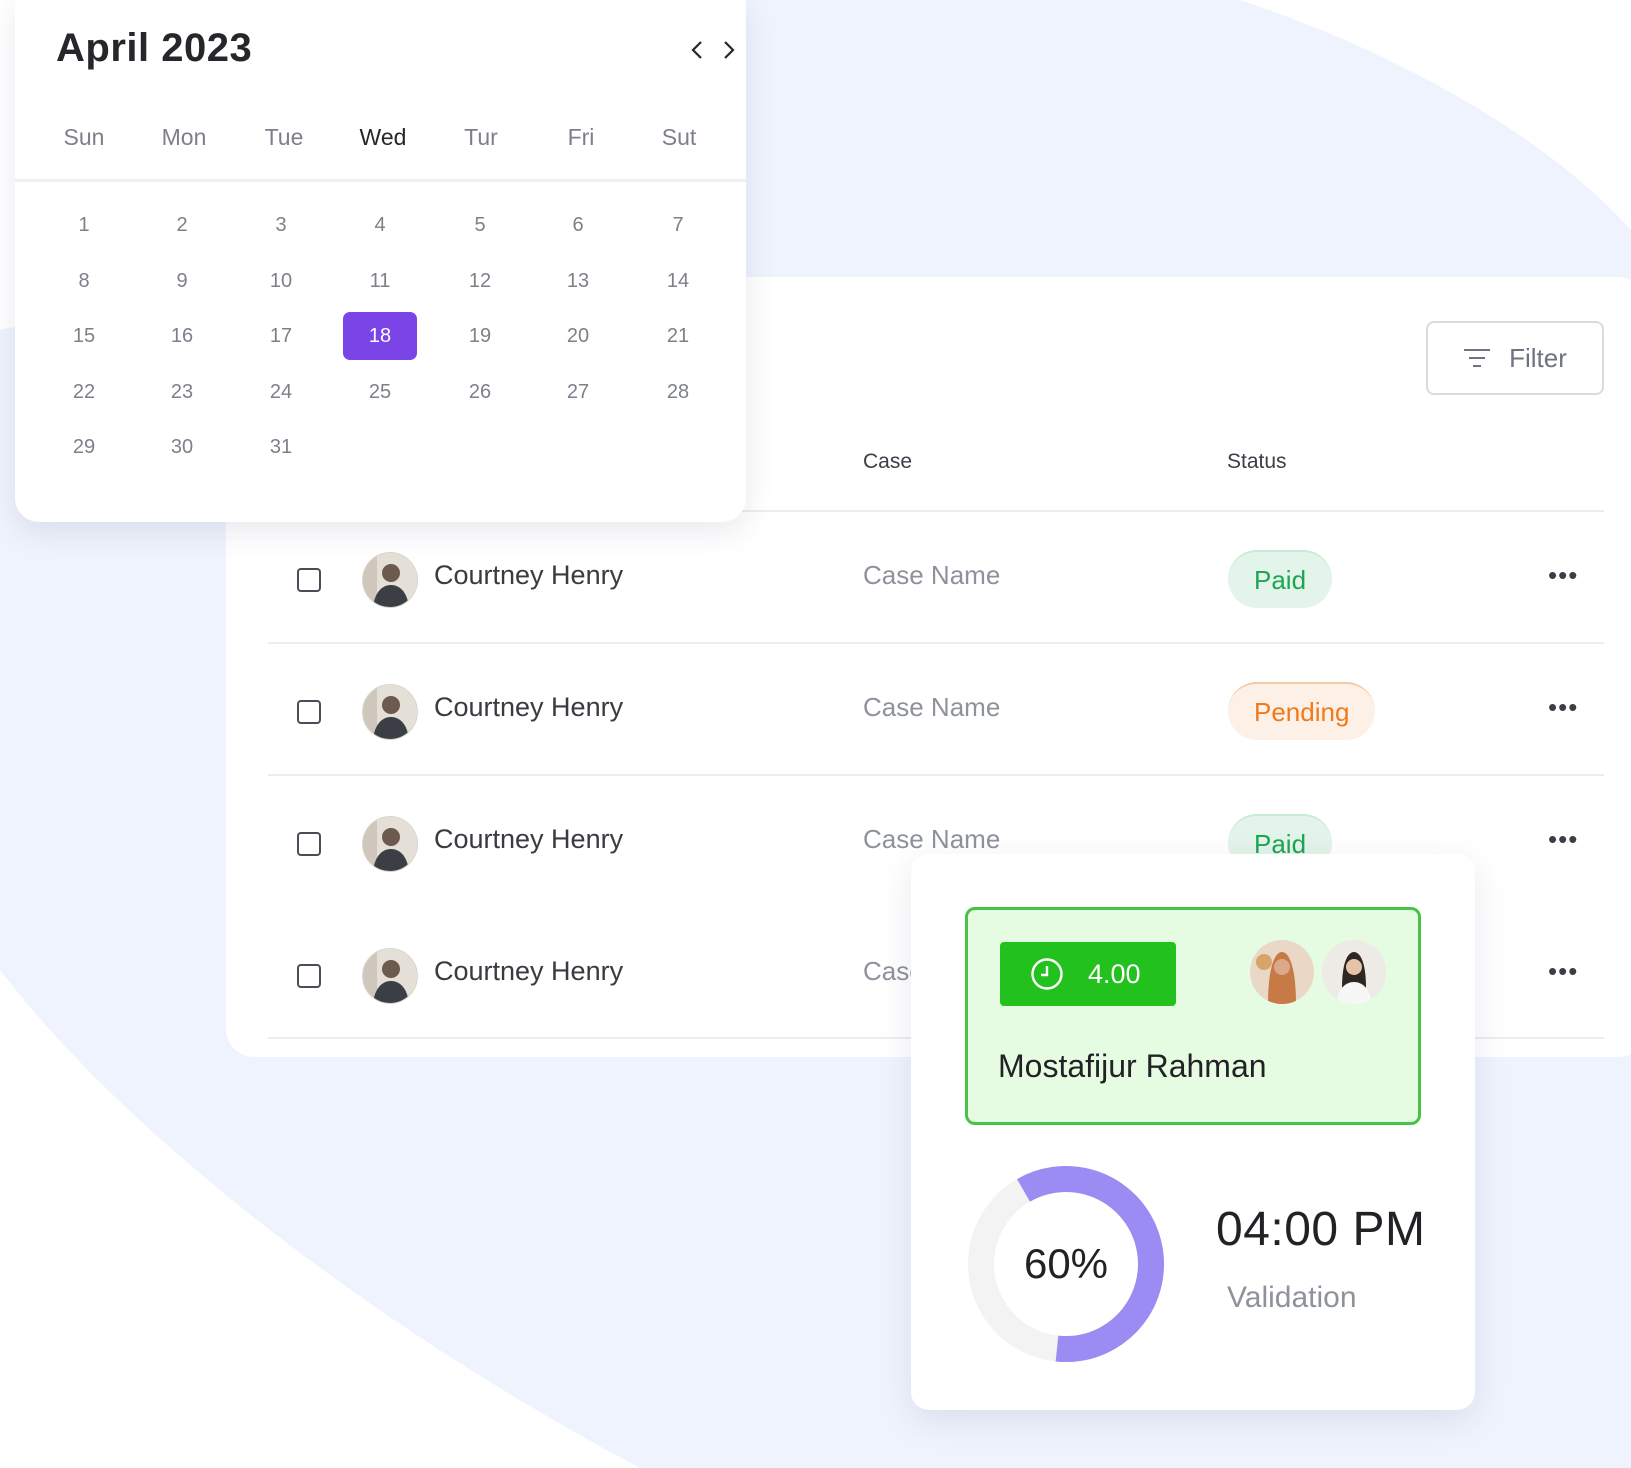  Describe the element at coordinates (182, 281) in the screenshot. I see `calendar-day: 9` at that location.